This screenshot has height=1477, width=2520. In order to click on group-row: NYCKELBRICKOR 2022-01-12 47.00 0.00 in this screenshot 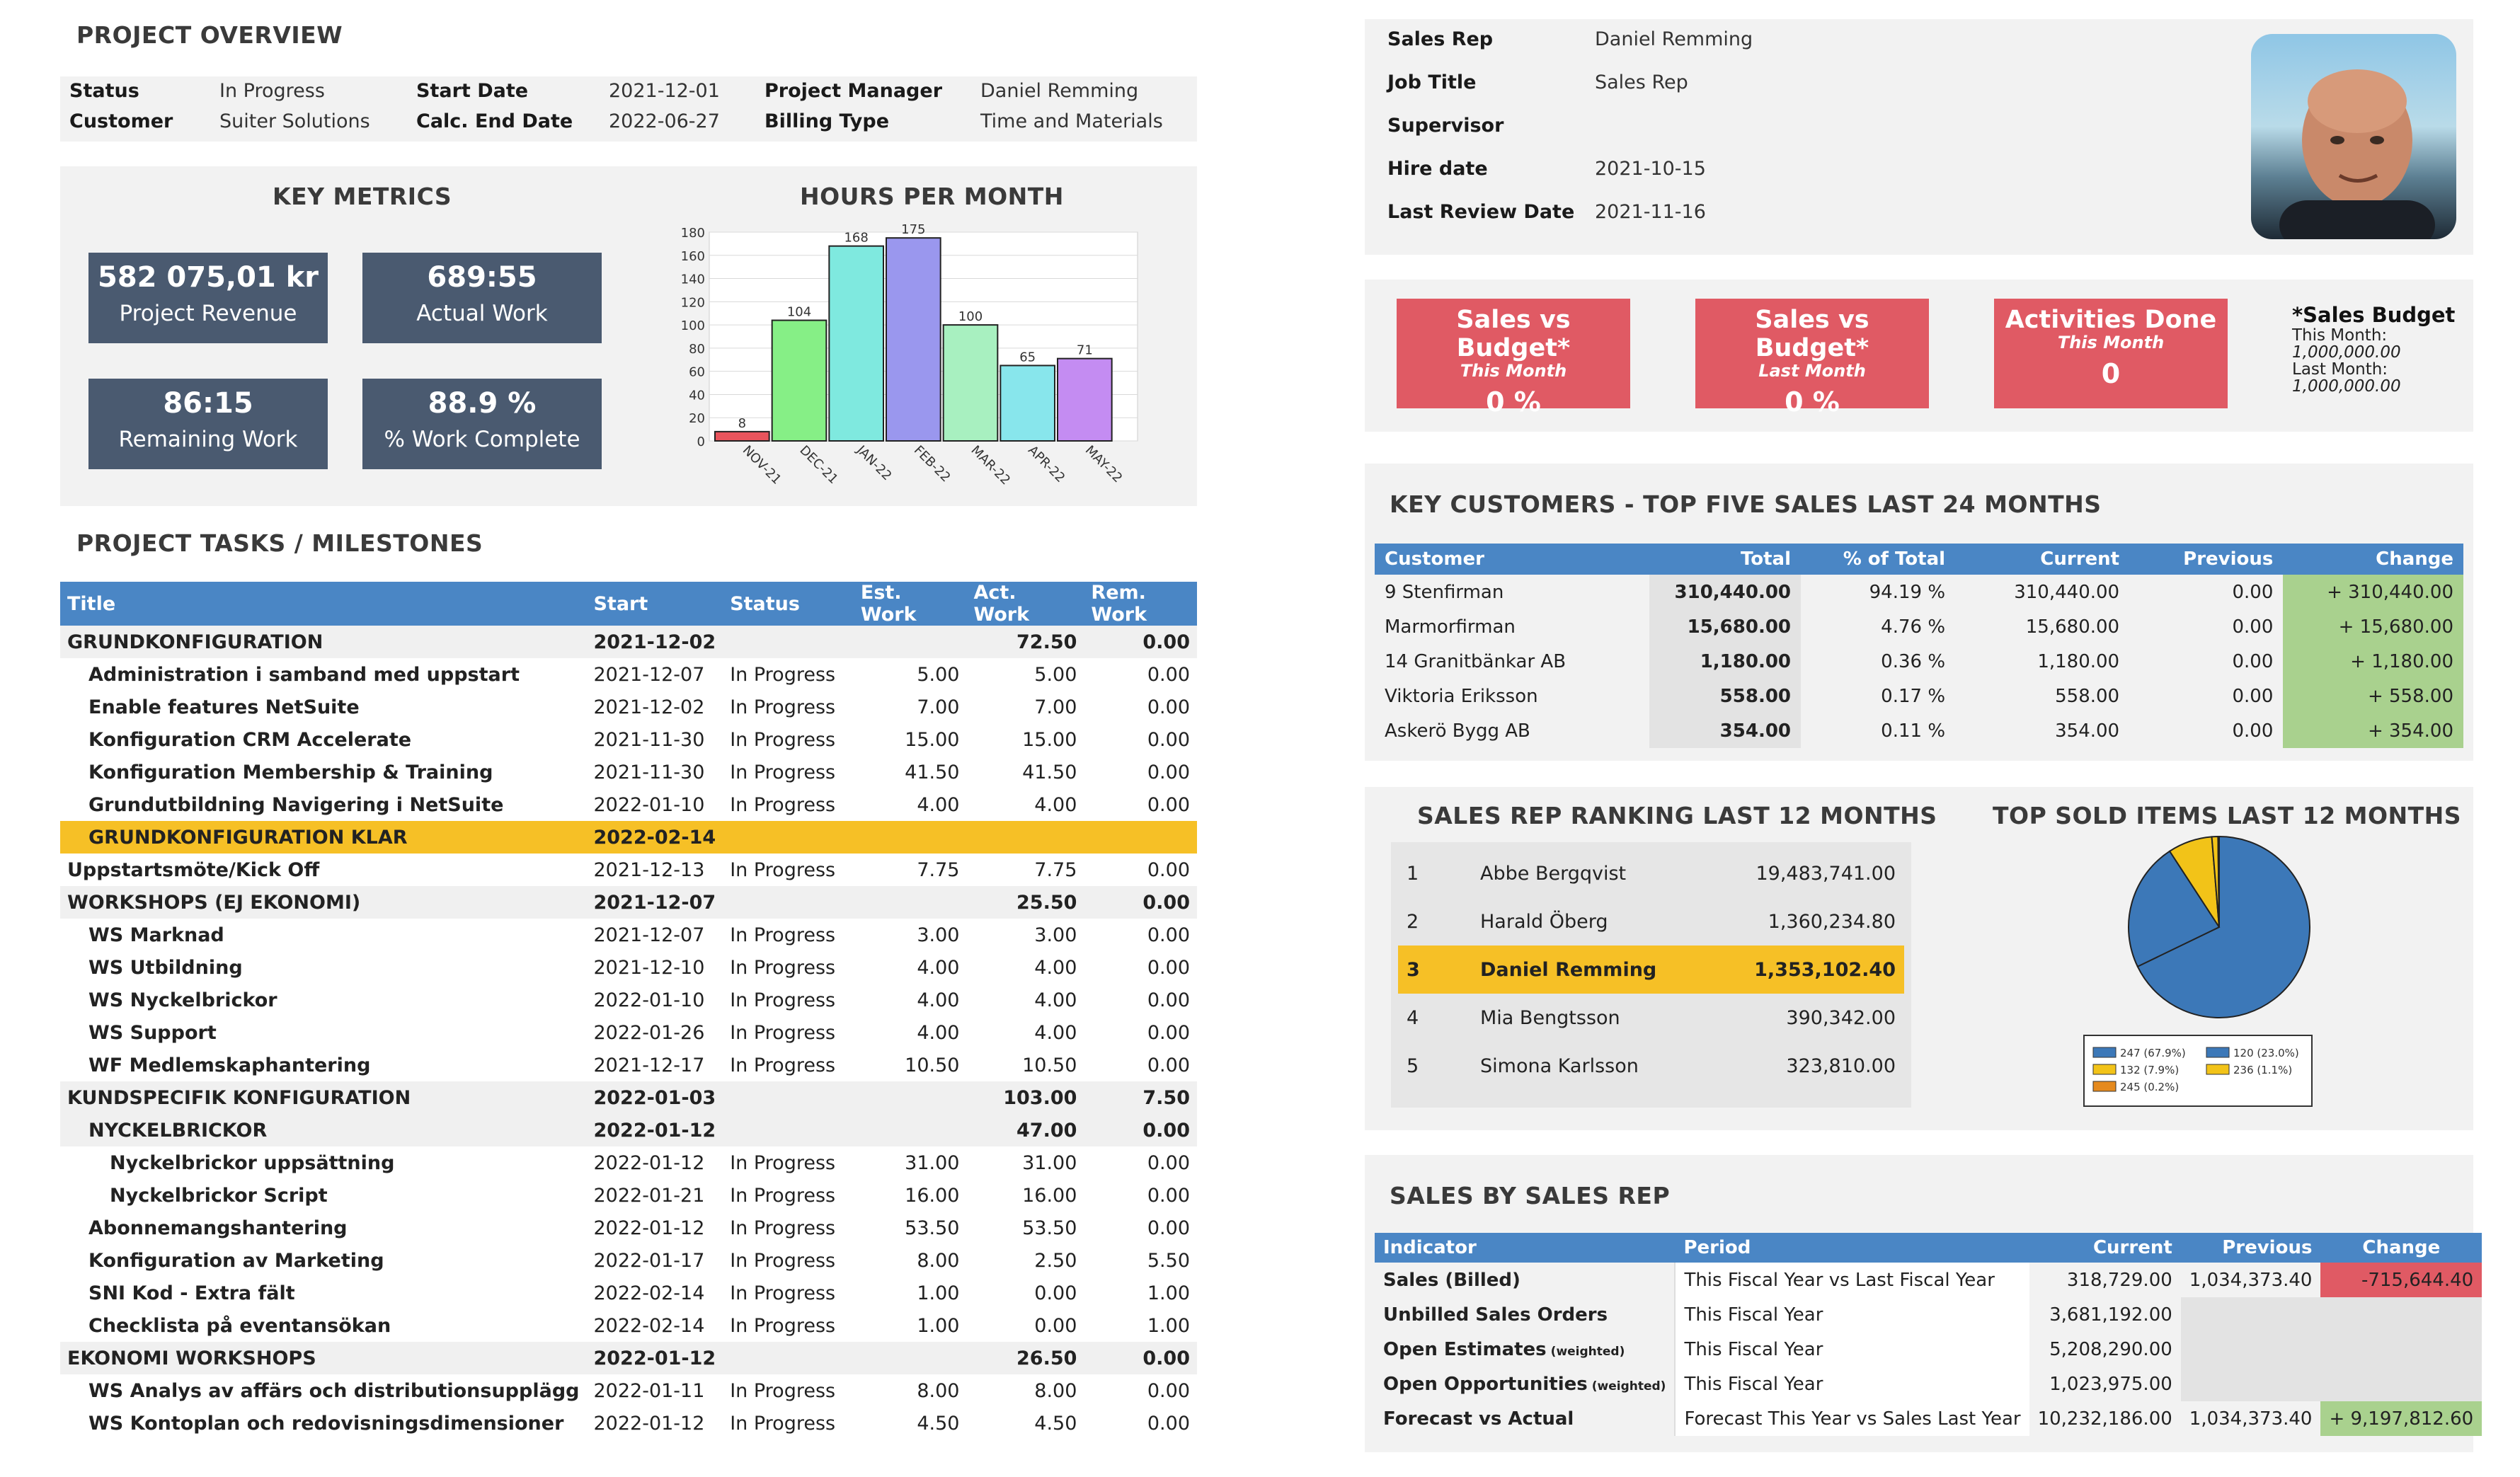, I will do `click(628, 1130)`.